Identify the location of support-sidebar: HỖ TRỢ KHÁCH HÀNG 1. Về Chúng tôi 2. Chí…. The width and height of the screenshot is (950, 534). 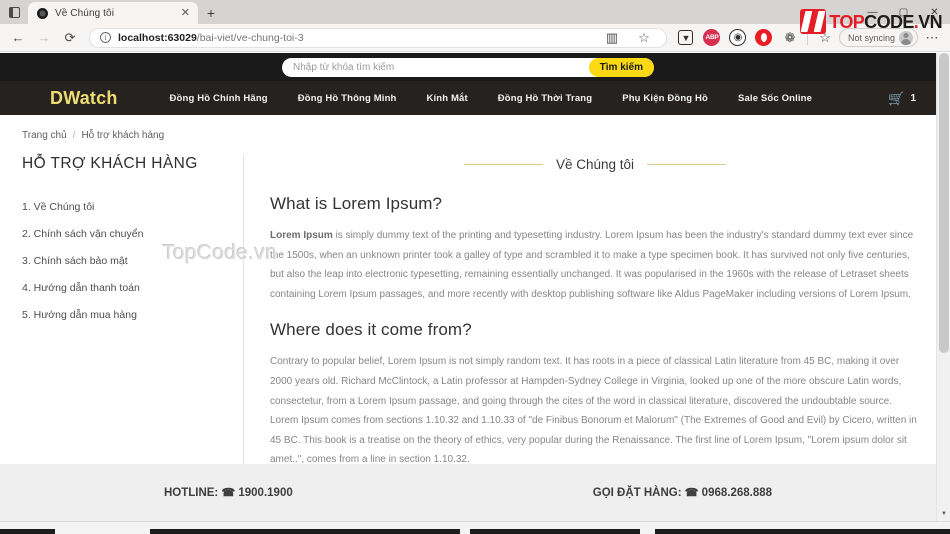
(133, 320).